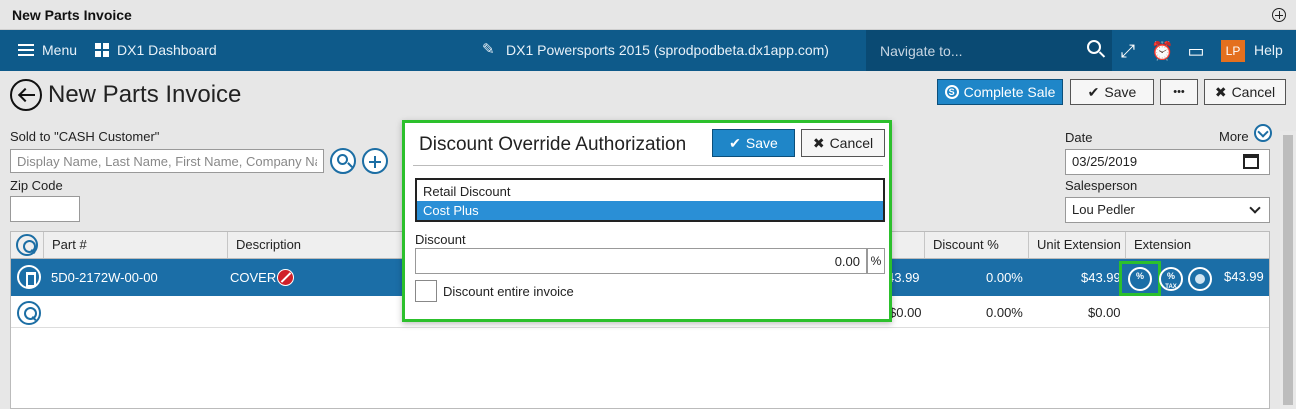 This screenshot has width=1296, height=409. What do you see at coordinates (905, 312) in the screenshot?
I see `price-value: $0.00` at bounding box center [905, 312].